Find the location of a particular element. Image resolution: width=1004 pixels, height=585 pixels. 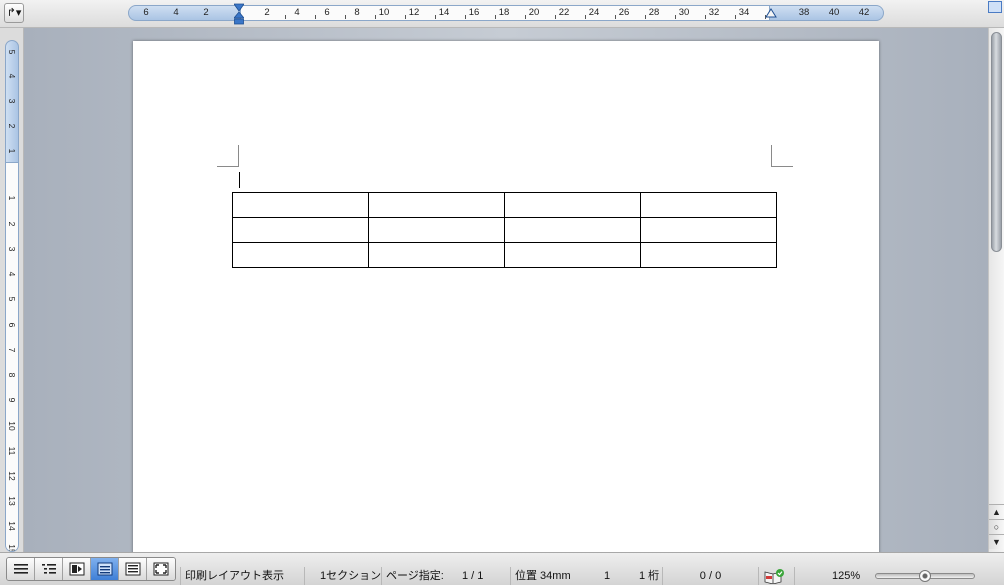

publishing-view-button is located at coordinates (77, 569).